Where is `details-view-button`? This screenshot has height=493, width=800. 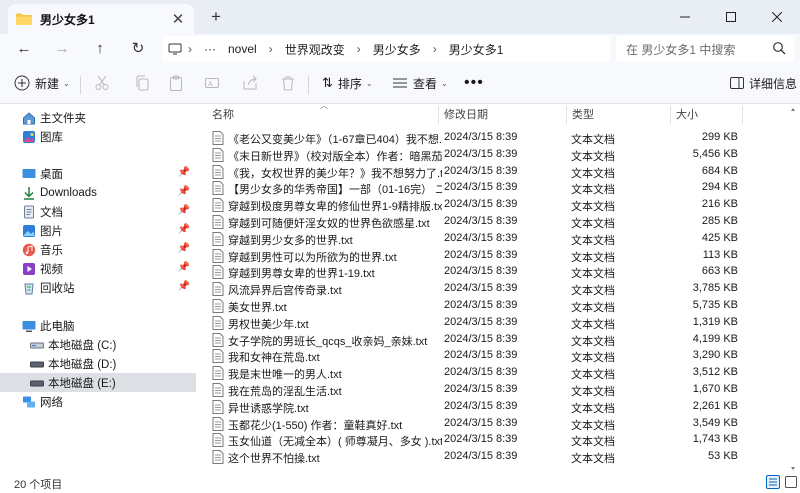
details-view-button is located at coordinates (773, 482).